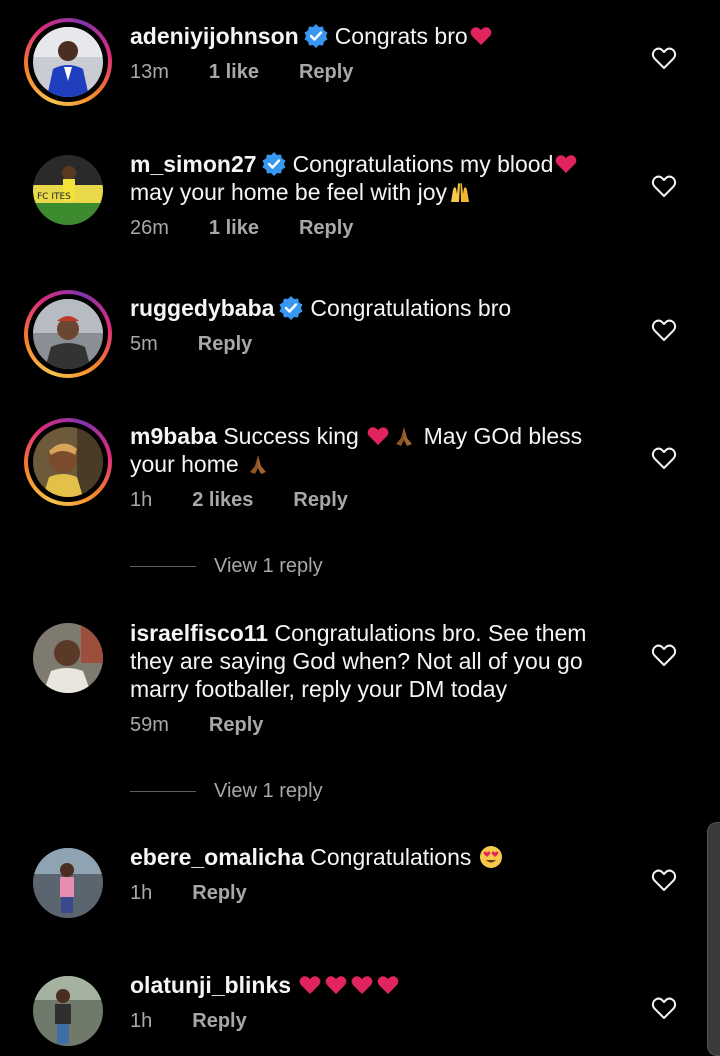 Image resolution: width=720 pixels, height=1056 pixels. I want to click on comment-text: olatunji_blinks, so click(375, 985).